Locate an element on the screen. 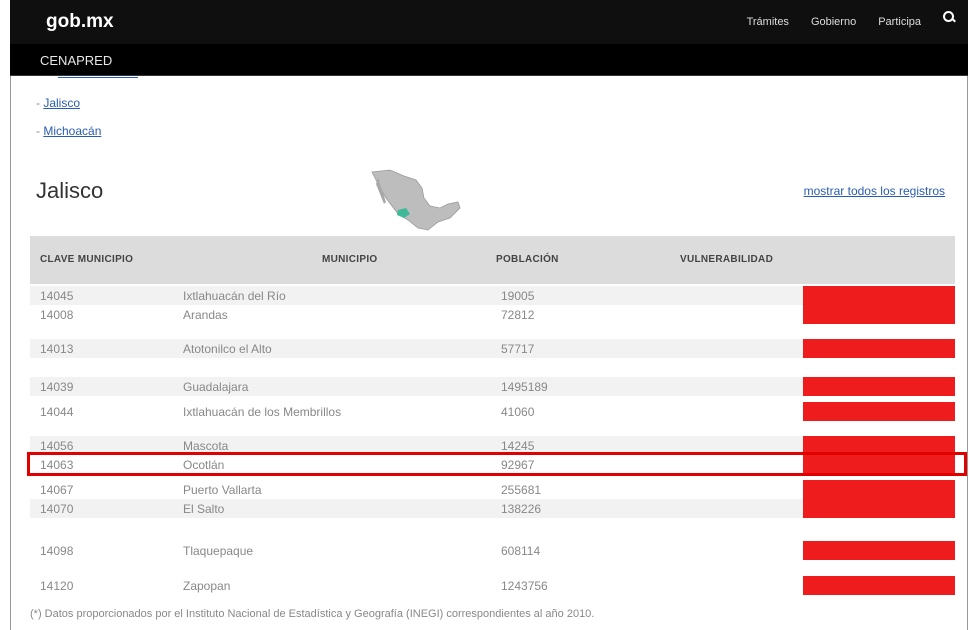 This screenshot has height=630, width=969. table-row: 14067 Puerto Vallarta 255681 is located at coordinates (492, 489).